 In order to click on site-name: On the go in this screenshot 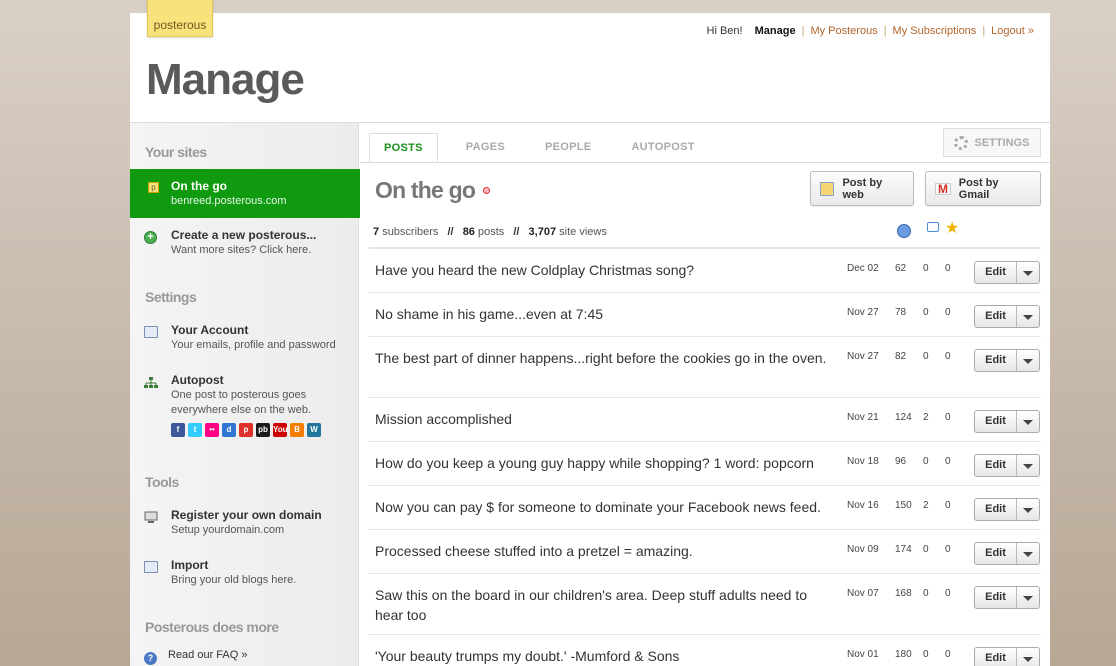, I will do `click(199, 186)`.